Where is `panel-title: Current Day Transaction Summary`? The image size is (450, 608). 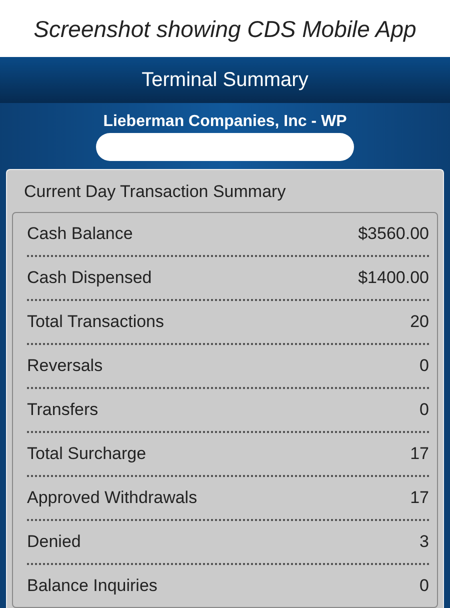
panel-title: Current Day Transaction Summary is located at coordinates (155, 190).